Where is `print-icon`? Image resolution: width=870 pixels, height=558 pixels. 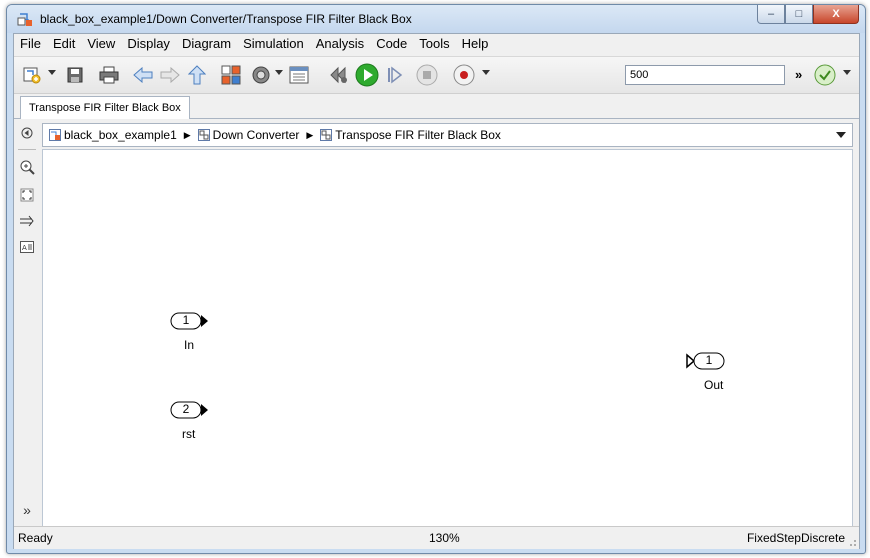
print-icon is located at coordinates (109, 75).